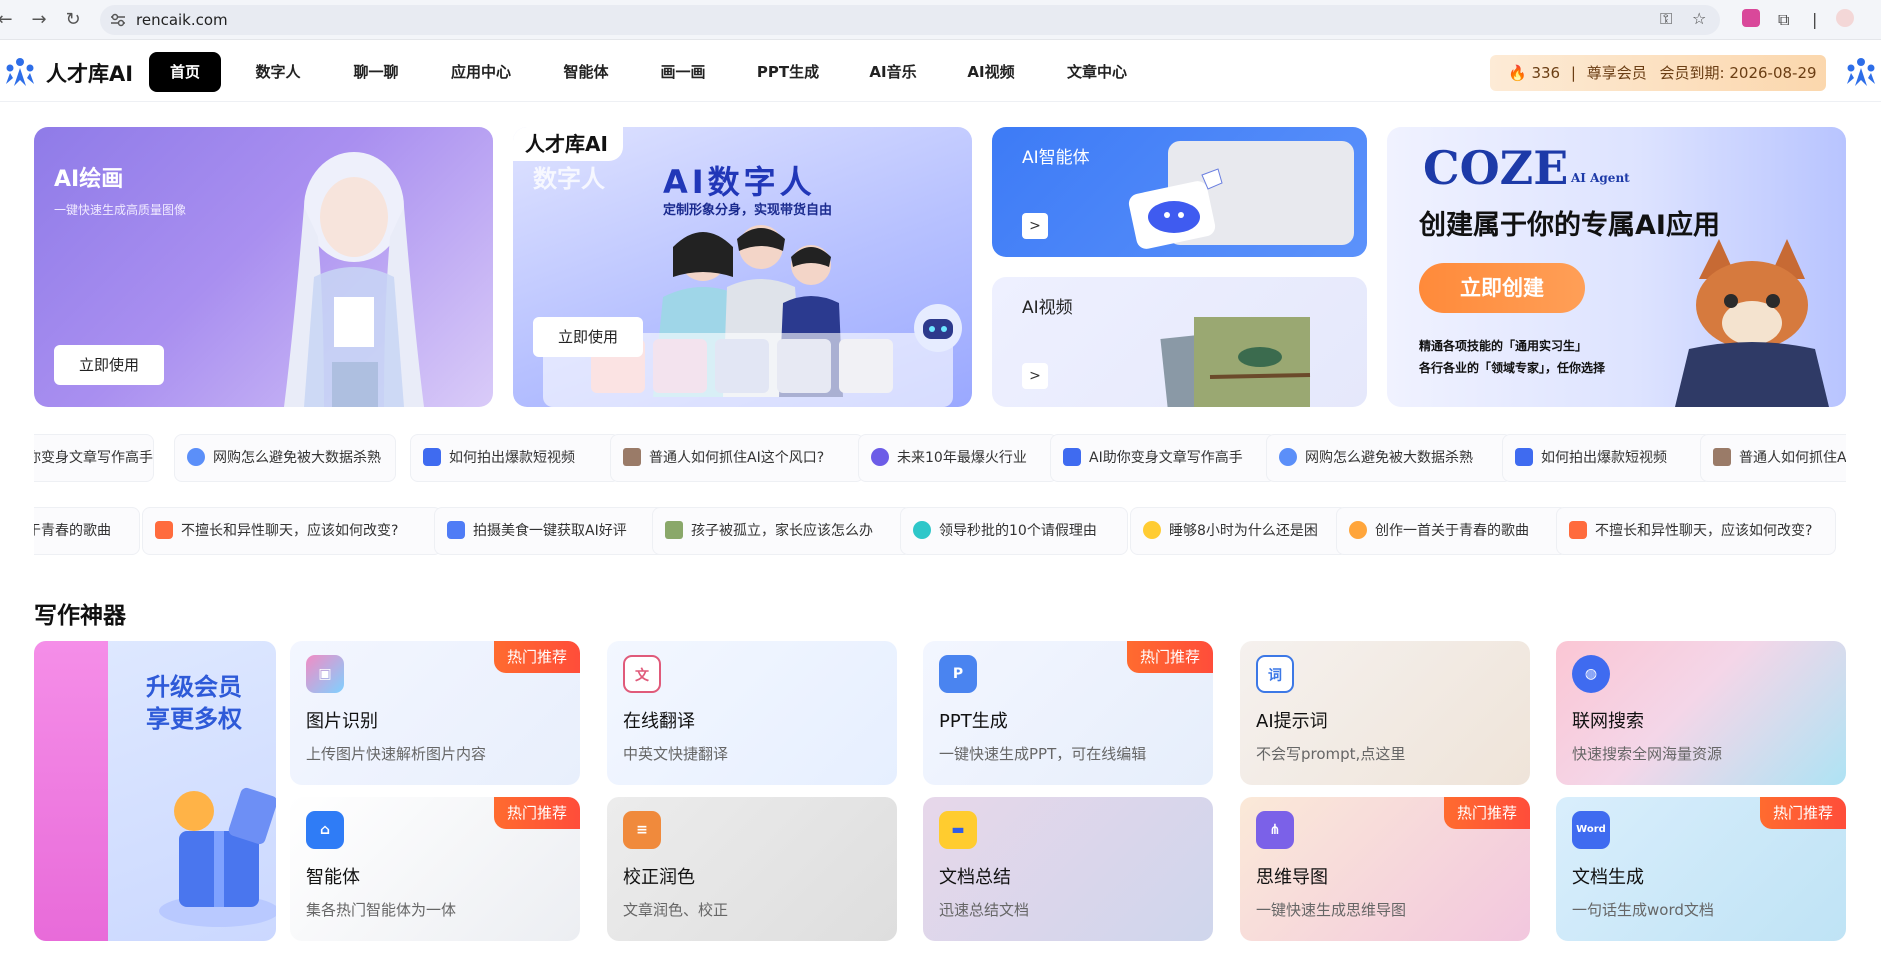  Describe the element at coordinates (1658, 73) in the screenshot. I see `member-status: 🔥 336 | 尊享会员 会员到期: 2026-08-29` at that location.